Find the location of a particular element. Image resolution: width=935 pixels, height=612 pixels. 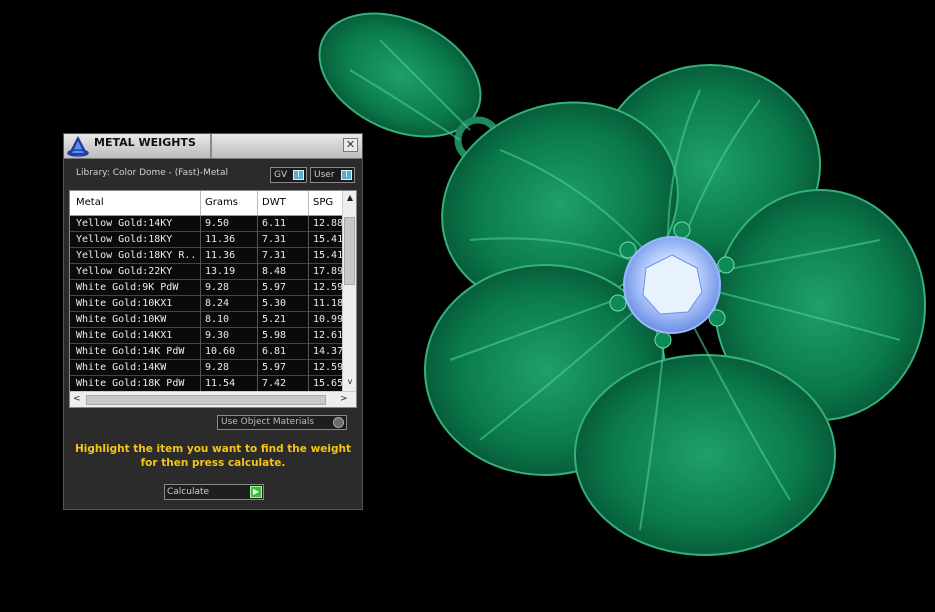

scroll-right-icon: > is located at coordinates (344, 399).